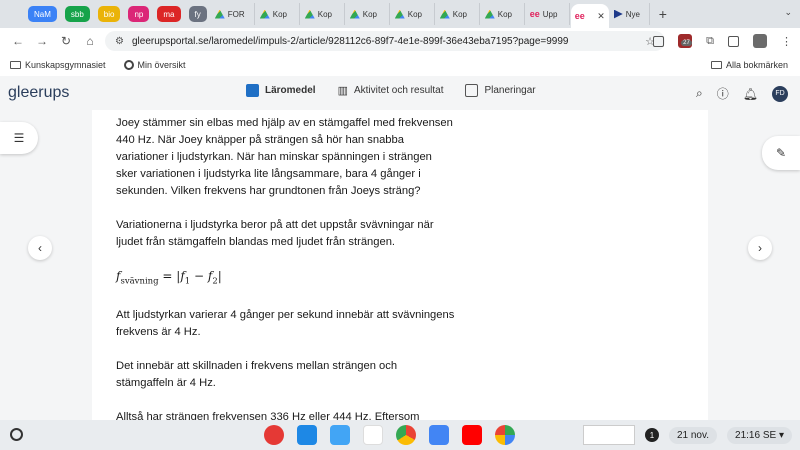 The width and height of the screenshot is (800, 450). I want to click on toc-button: ☰, so click(19, 138).